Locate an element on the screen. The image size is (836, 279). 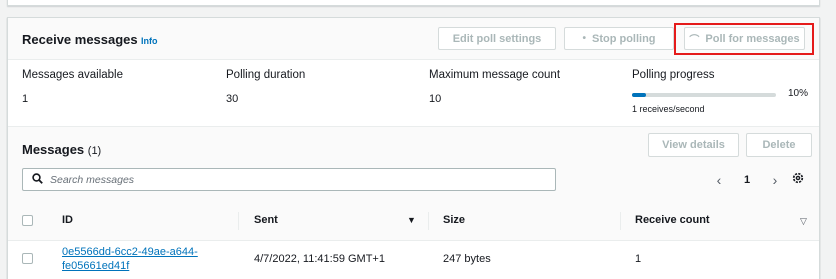
search-box is located at coordinates (289, 179).